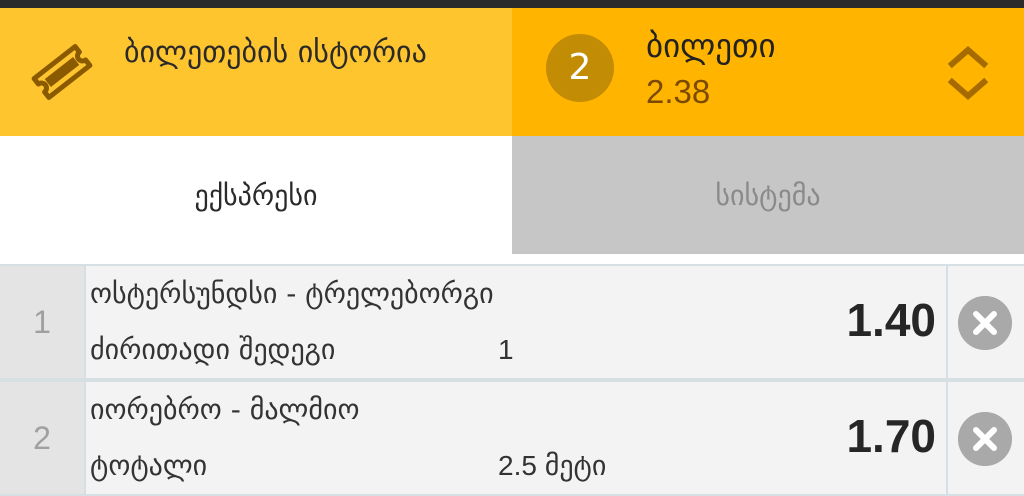 This screenshot has height=496, width=1024. What do you see at coordinates (62, 72) in the screenshot?
I see `ticket-icon` at bounding box center [62, 72].